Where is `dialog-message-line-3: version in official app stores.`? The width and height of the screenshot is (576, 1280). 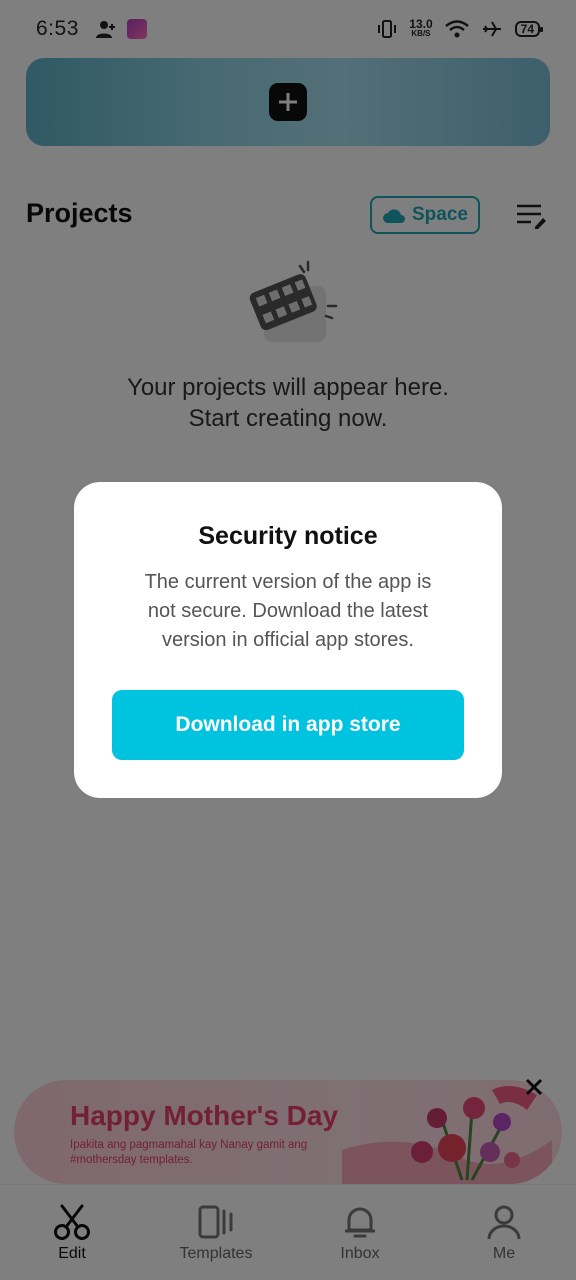 dialog-message-line-3: version in official app stores. is located at coordinates (288, 640).